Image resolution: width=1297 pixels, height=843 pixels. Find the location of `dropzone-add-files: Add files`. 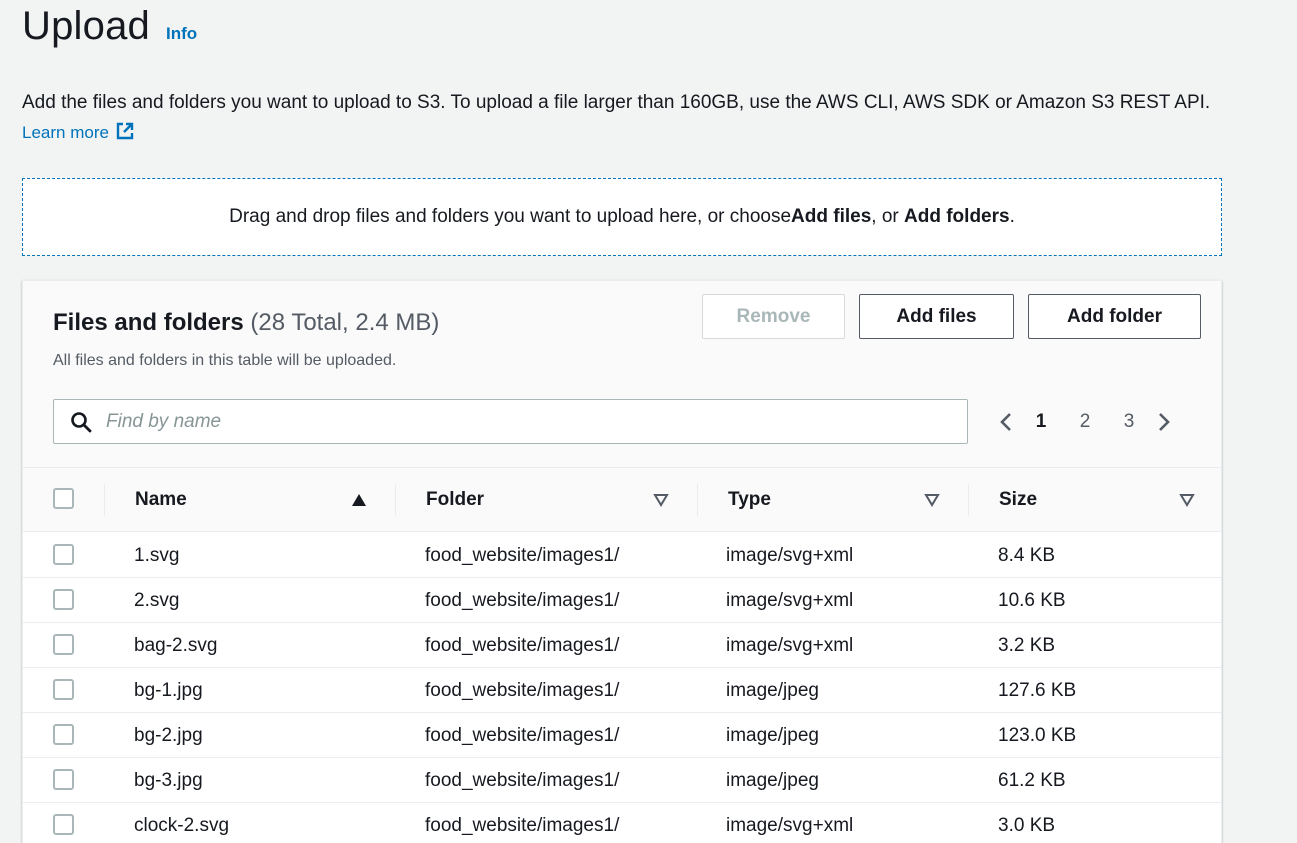

dropzone-add-files: Add files is located at coordinates (831, 216).